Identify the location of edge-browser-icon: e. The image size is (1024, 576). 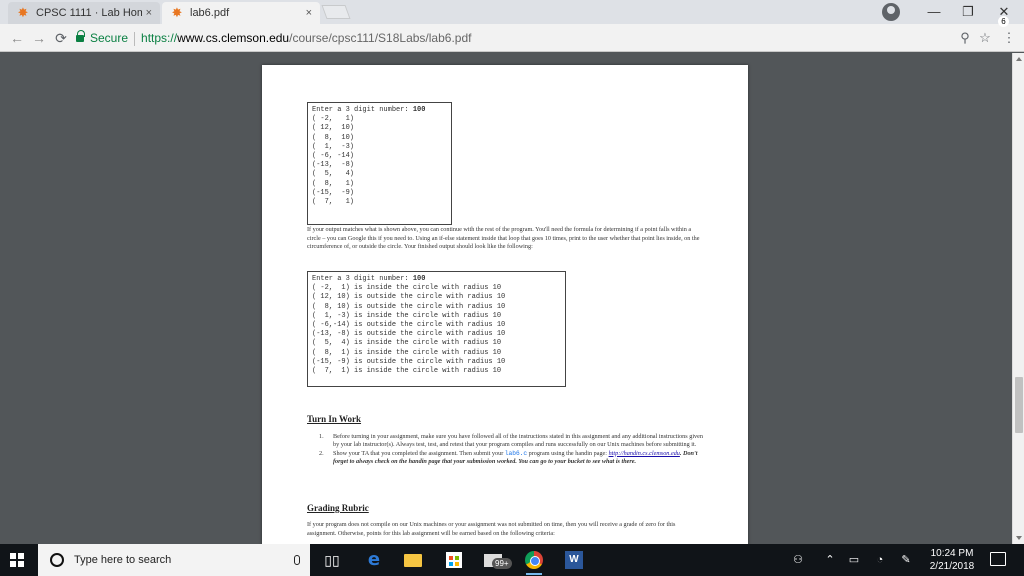
(374, 560).